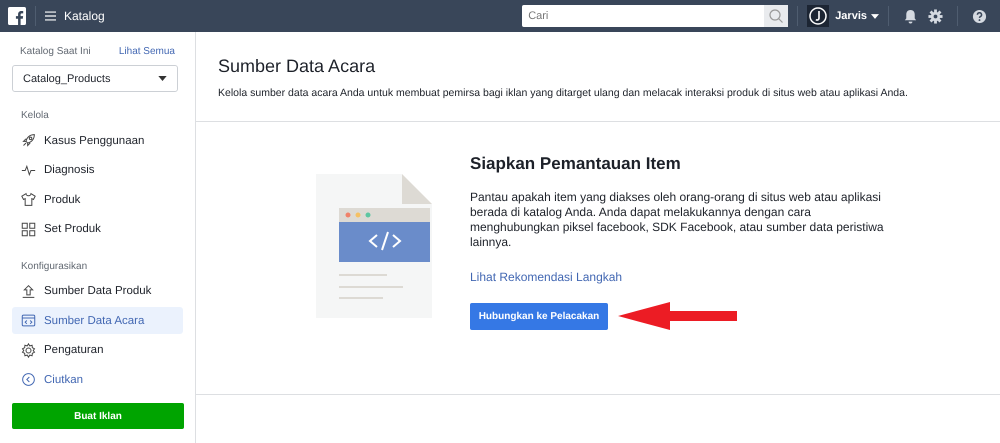  I want to click on catalog-label: Katalog Saat Ini, so click(55, 51).